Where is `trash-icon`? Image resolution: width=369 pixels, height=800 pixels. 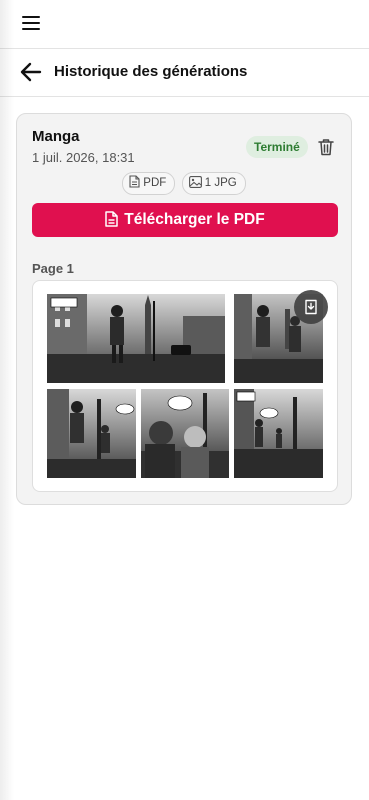 trash-icon is located at coordinates (326, 147).